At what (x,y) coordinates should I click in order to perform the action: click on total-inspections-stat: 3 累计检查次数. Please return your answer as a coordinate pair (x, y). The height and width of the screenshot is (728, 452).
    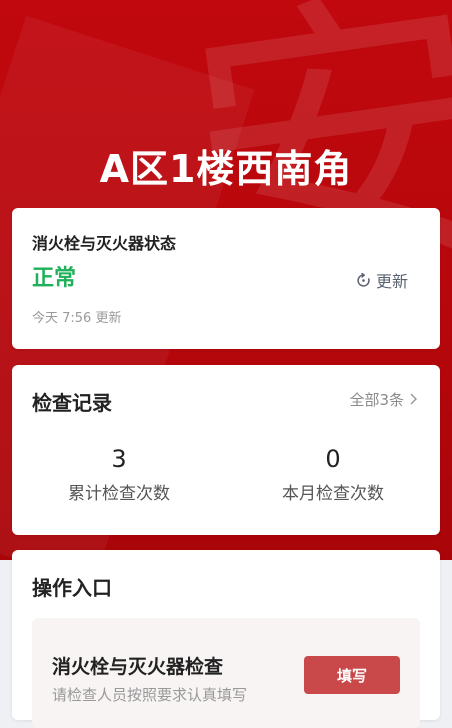
    Looking at the image, I should click on (119, 473).